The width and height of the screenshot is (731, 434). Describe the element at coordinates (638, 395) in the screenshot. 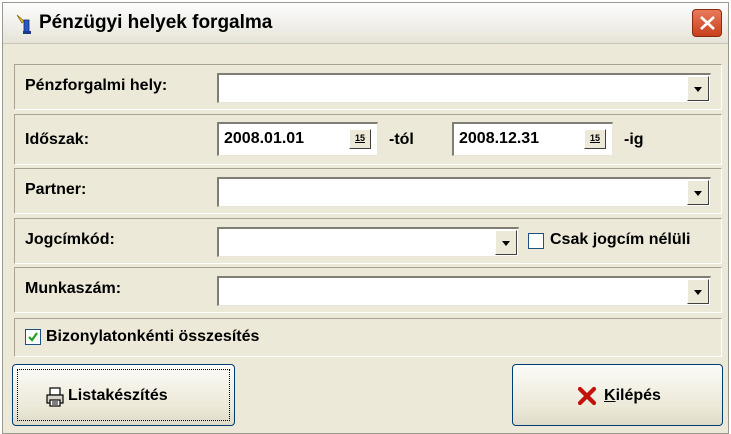

I see `kilepes-label-rest: ilépés` at that location.